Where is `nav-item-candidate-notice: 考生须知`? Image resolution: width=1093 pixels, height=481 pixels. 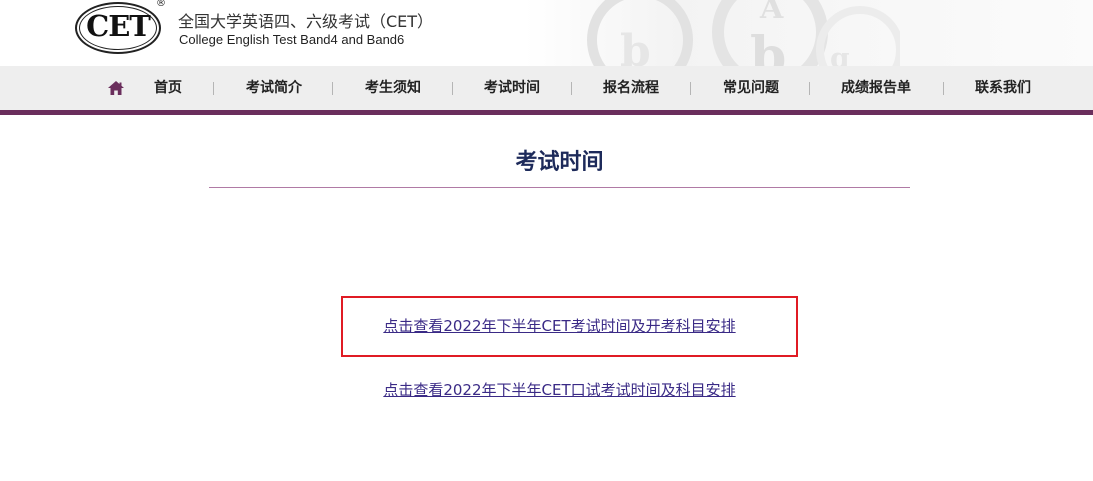 nav-item-candidate-notice: 考生须知 is located at coordinates (393, 88).